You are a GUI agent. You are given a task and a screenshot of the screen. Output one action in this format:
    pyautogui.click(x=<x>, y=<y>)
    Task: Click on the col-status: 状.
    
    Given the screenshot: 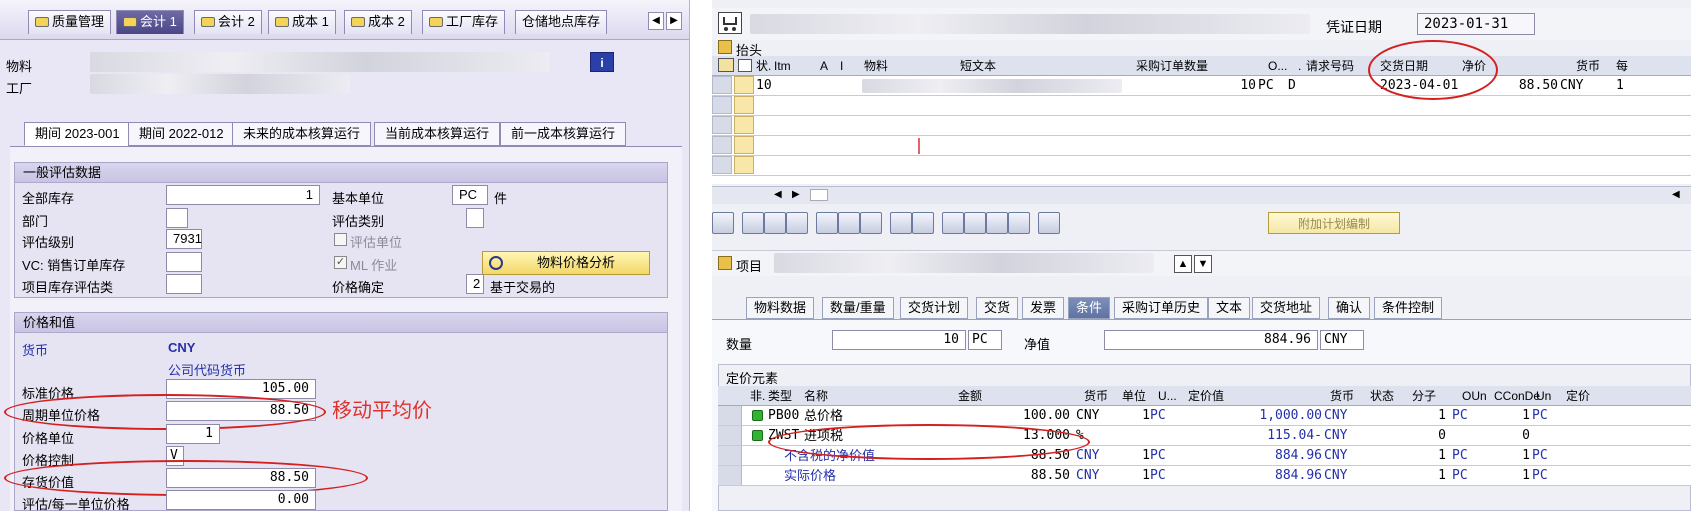 What is the action you would take?
    pyautogui.click(x=763, y=66)
    